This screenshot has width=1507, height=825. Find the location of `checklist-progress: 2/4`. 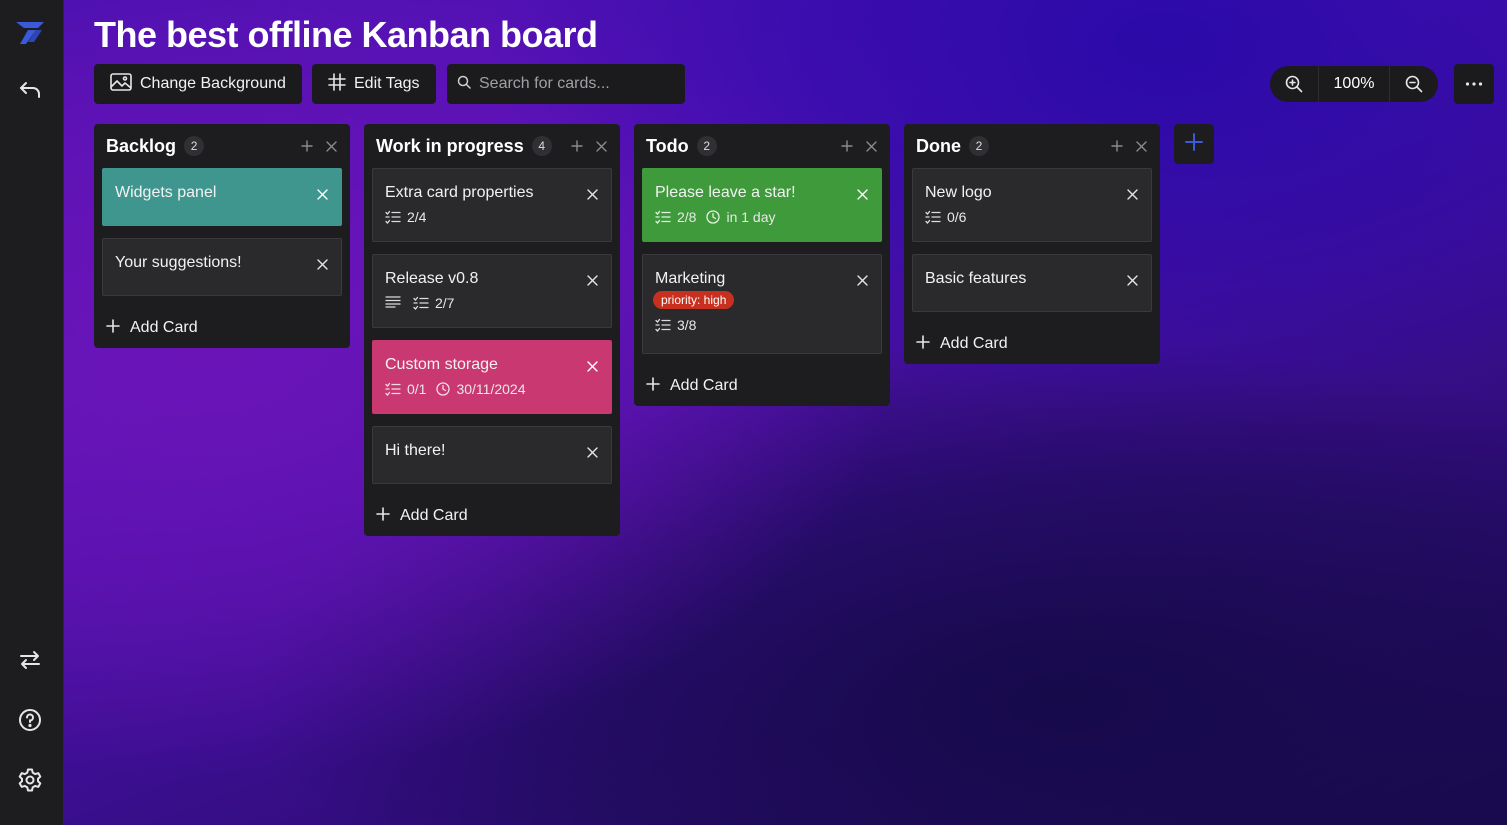

checklist-progress: 2/4 is located at coordinates (417, 217).